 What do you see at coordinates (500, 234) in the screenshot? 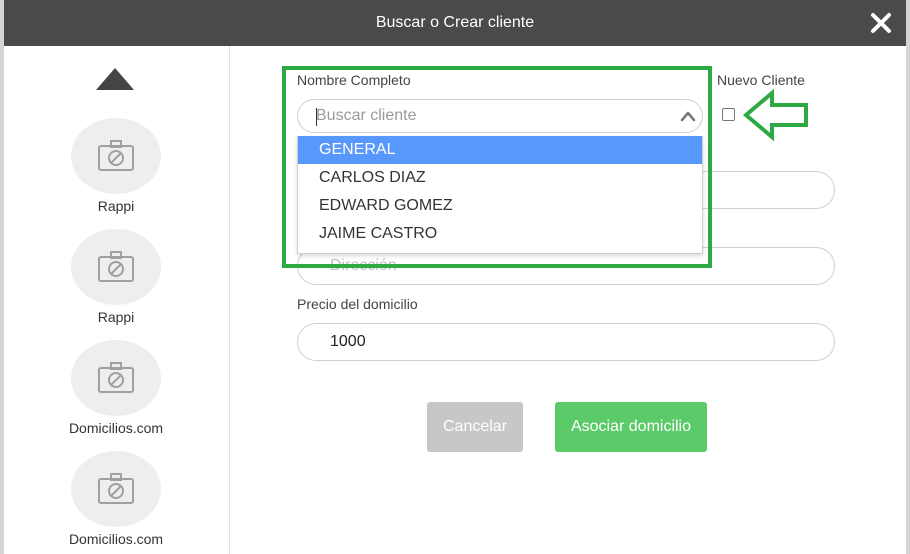
I see `client-option: JAIME CASTRO` at bounding box center [500, 234].